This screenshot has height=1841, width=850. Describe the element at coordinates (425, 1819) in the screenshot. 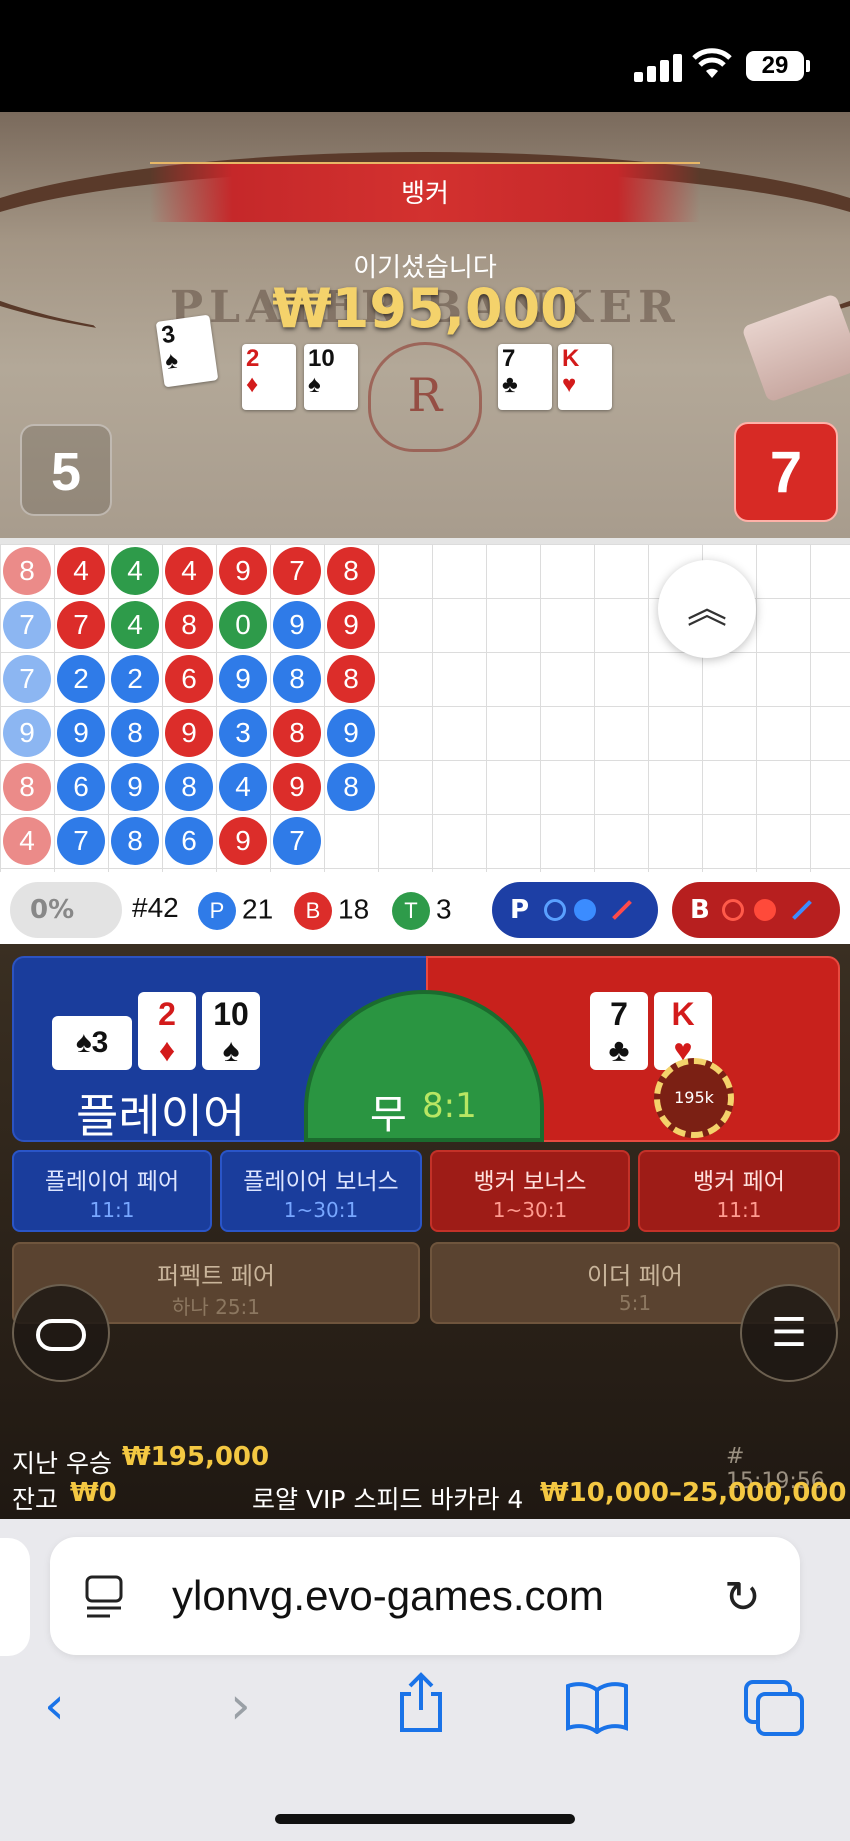

I see `home-indicator` at that location.